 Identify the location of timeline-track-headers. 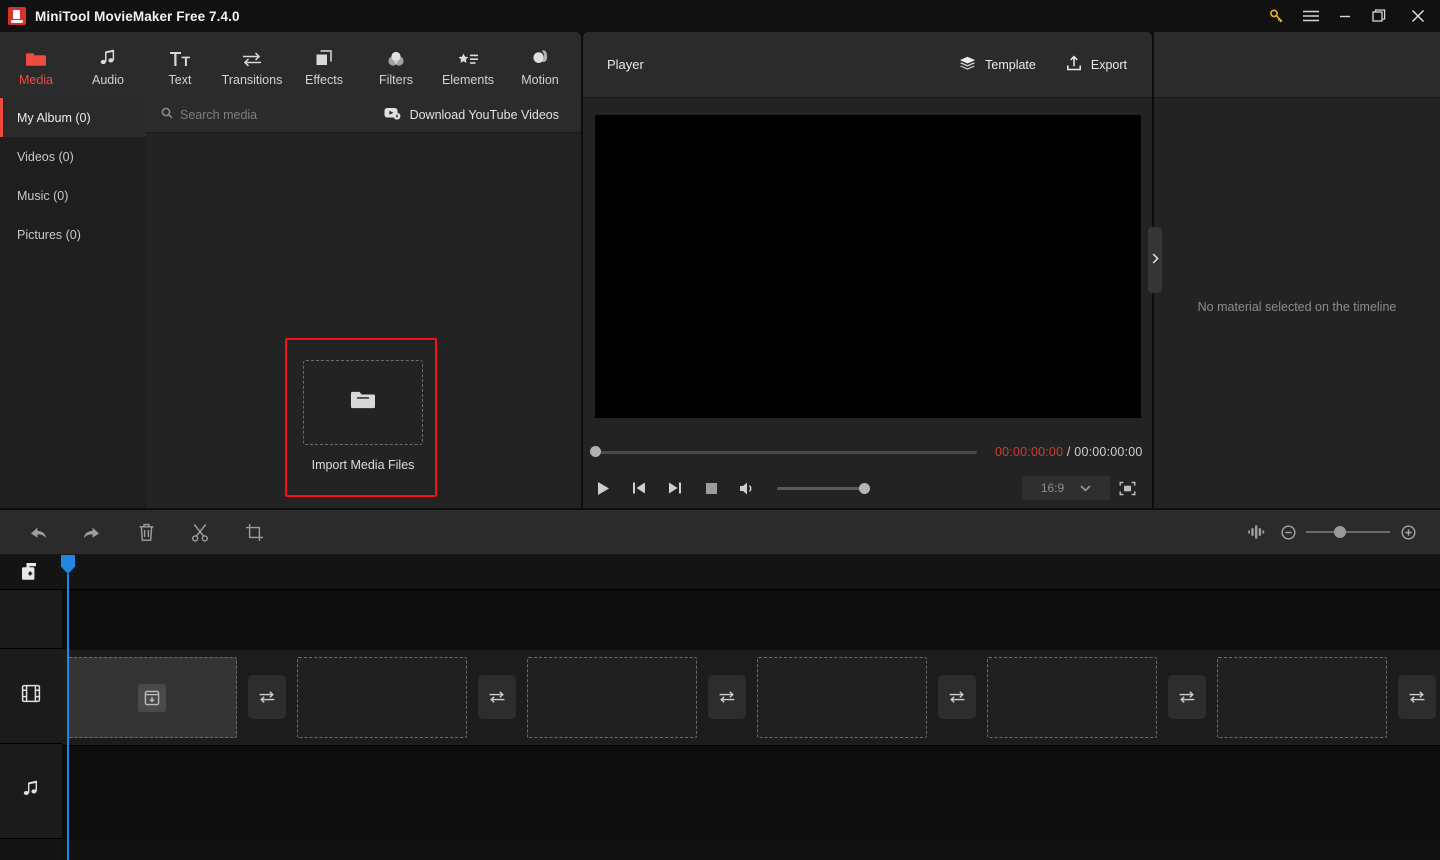
(31, 707).